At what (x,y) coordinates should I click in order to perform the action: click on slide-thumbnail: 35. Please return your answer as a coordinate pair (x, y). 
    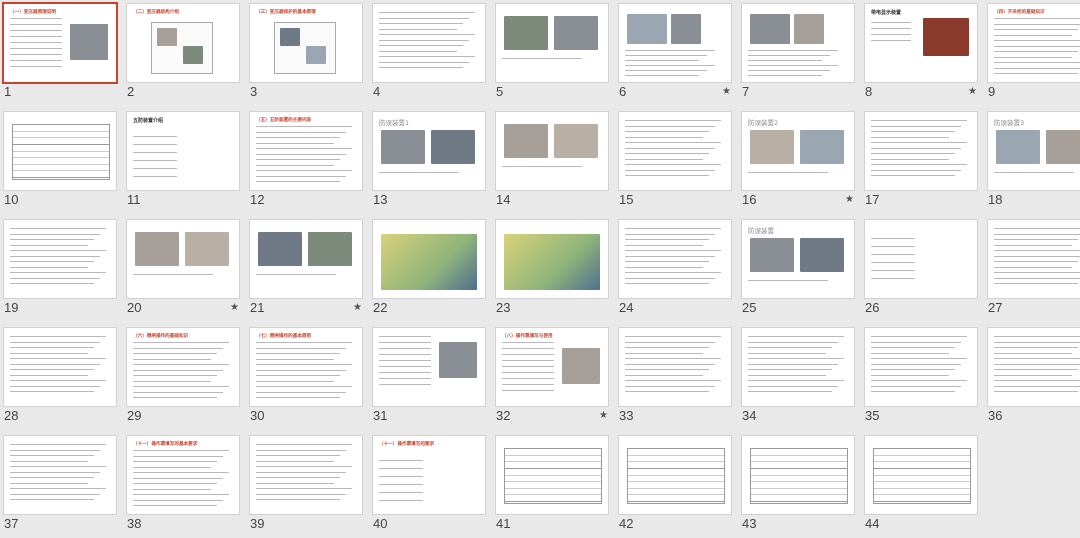
    Looking at the image, I should click on (919, 379).